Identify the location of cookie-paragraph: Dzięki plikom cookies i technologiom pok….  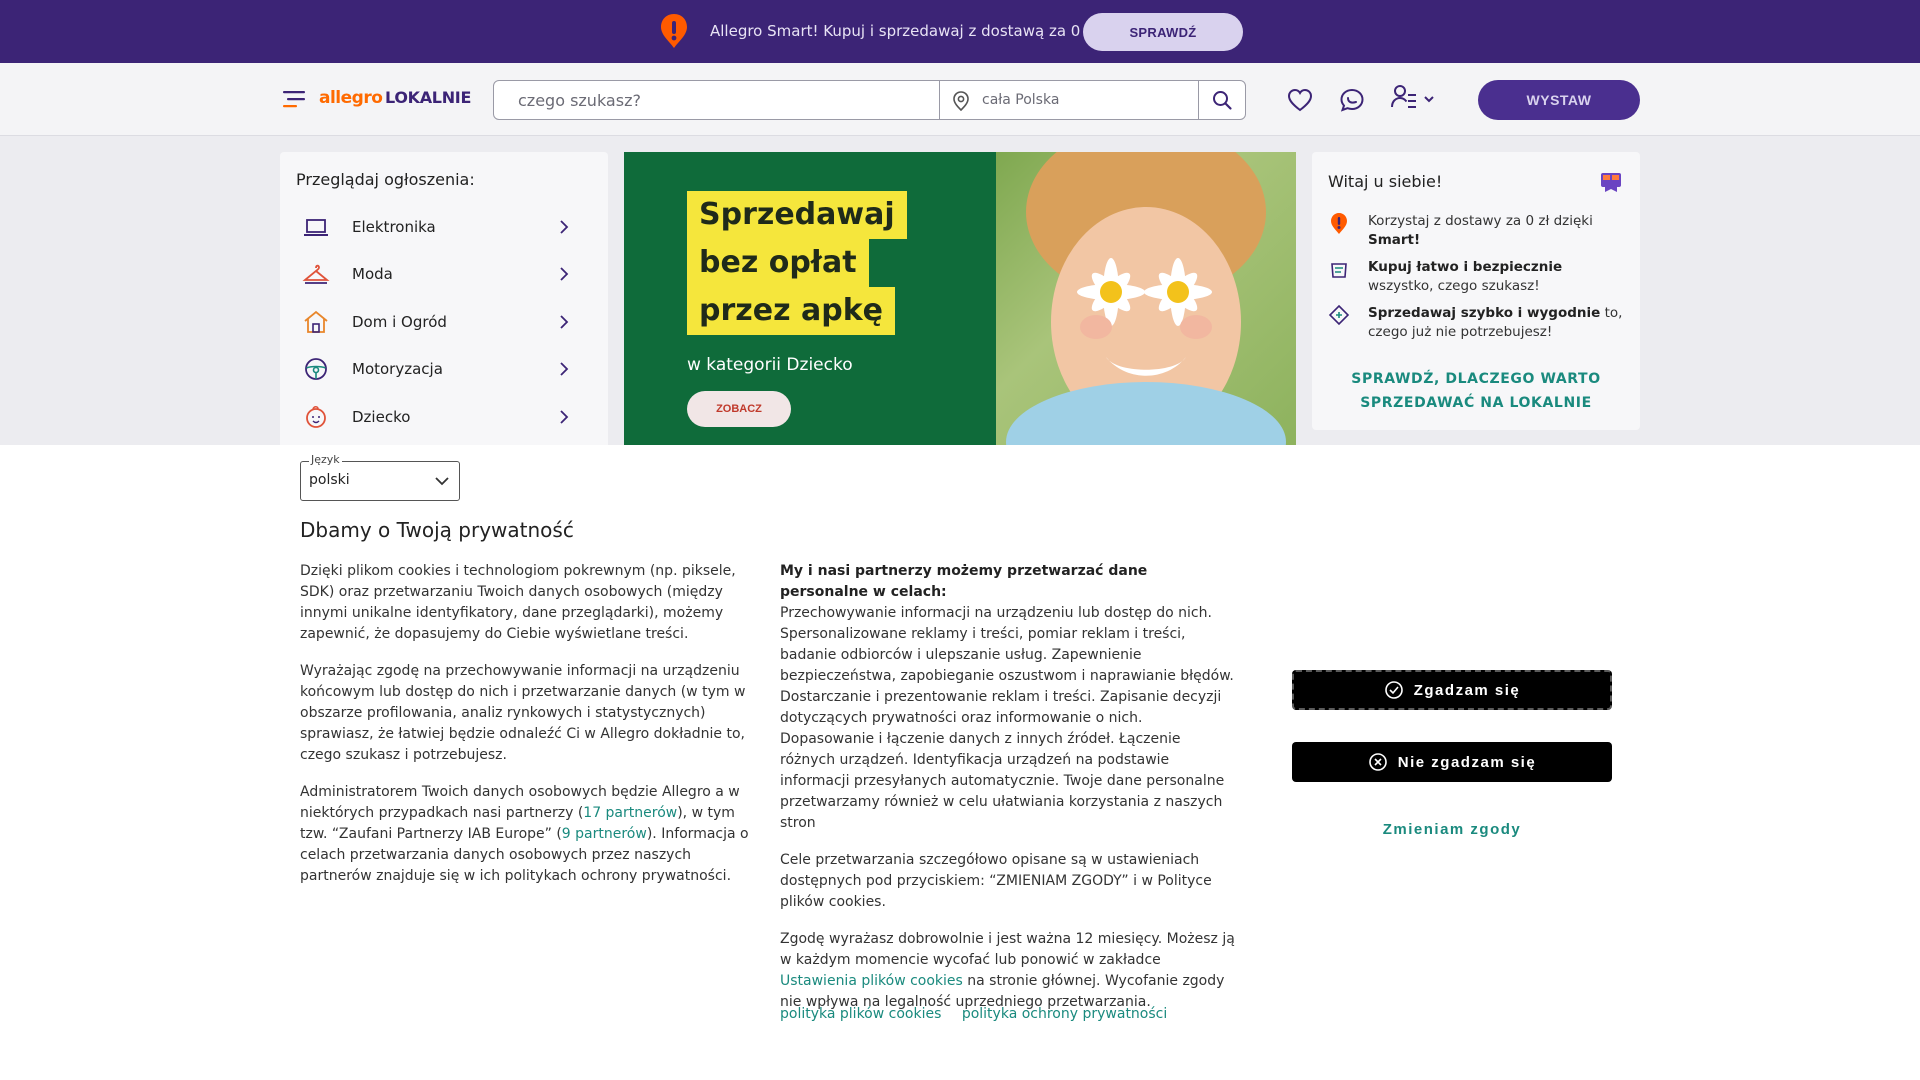
(518, 602).